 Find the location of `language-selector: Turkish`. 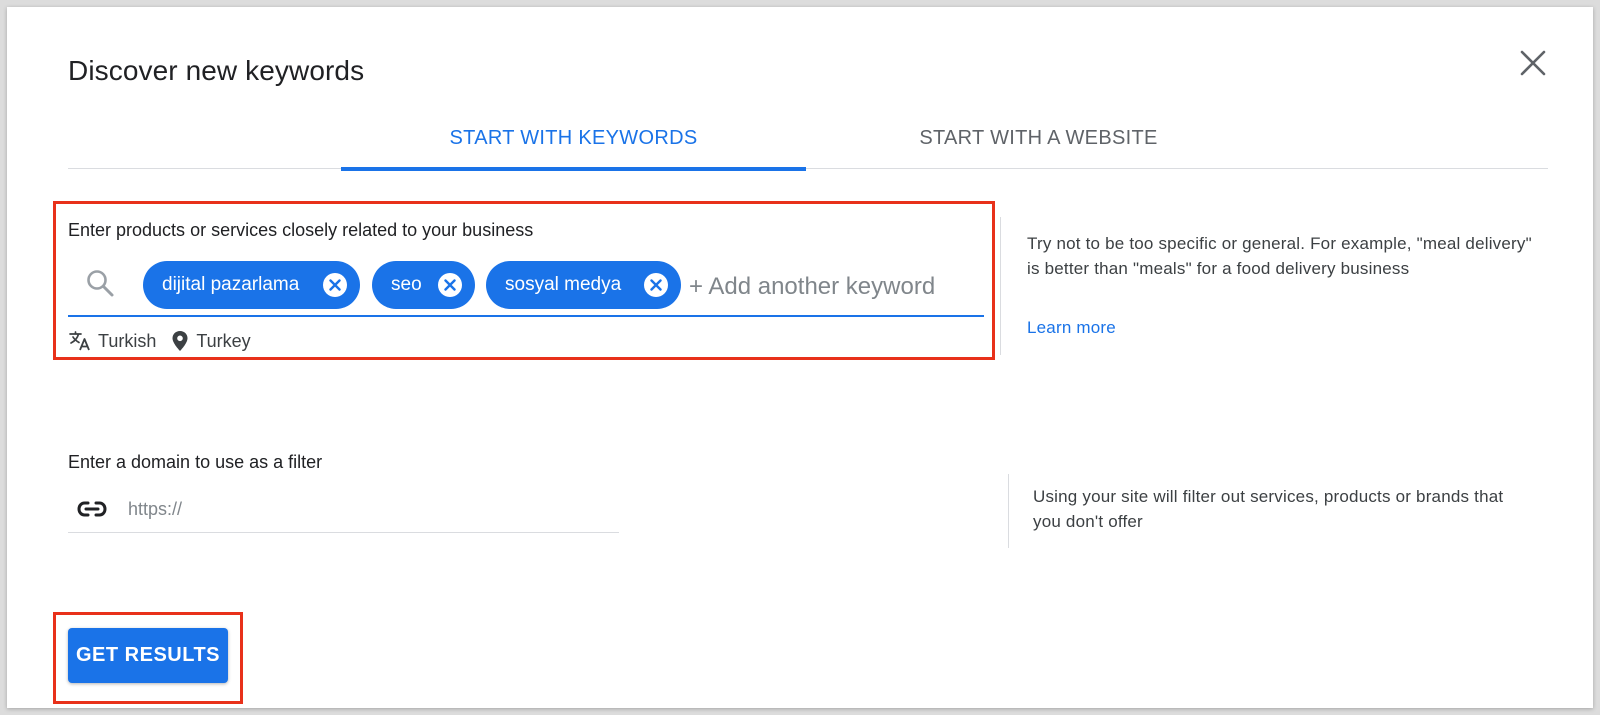

language-selector: Turkish is located at coordinates (112, 341).